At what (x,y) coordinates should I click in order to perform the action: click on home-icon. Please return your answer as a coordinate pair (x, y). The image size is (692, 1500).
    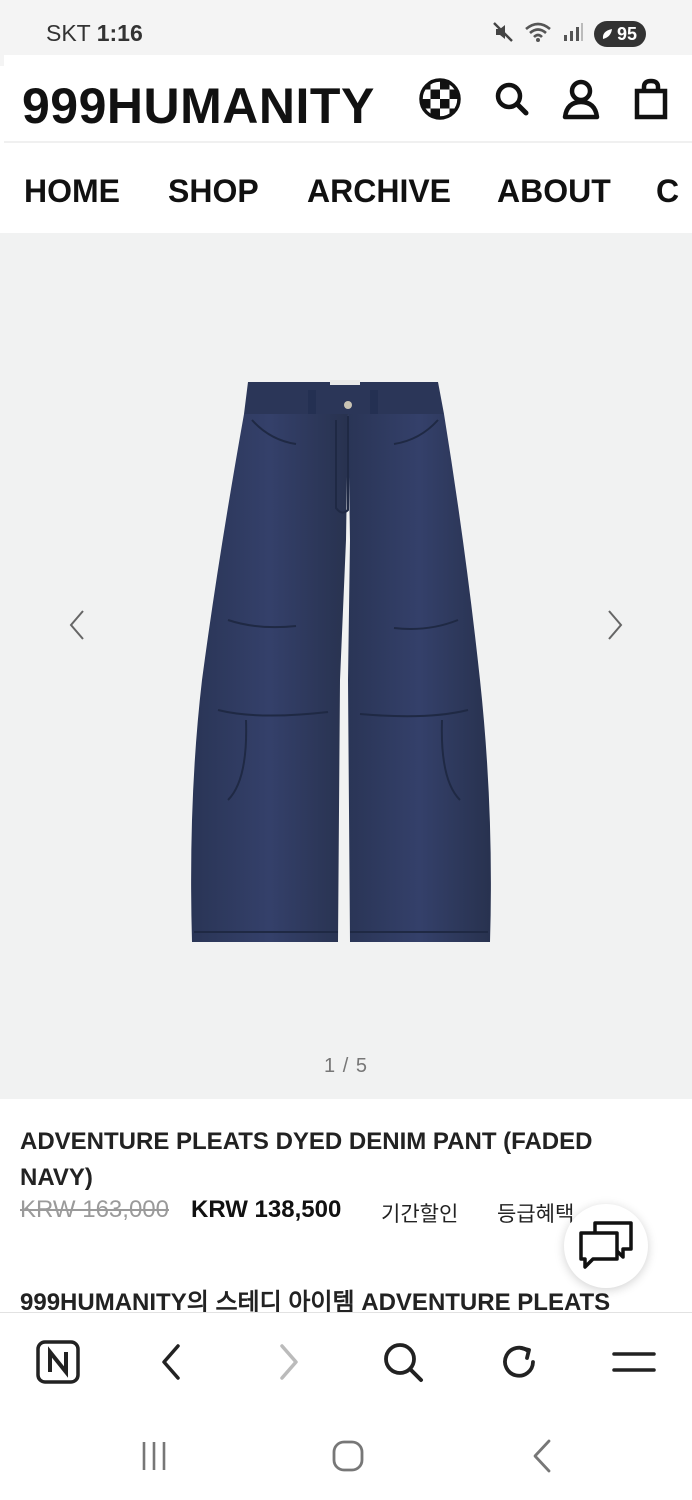
    Looking at the image, I should click on (348, 1456).